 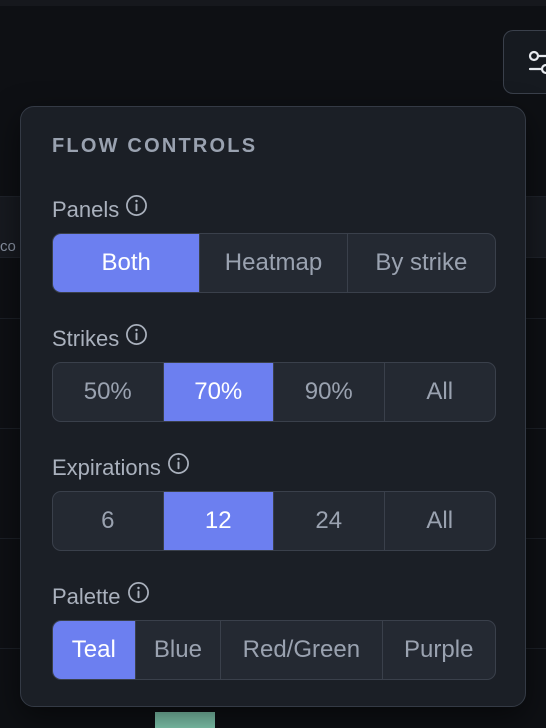 I want to click on panels-section-label: Panels, so click(x=100, y=208).